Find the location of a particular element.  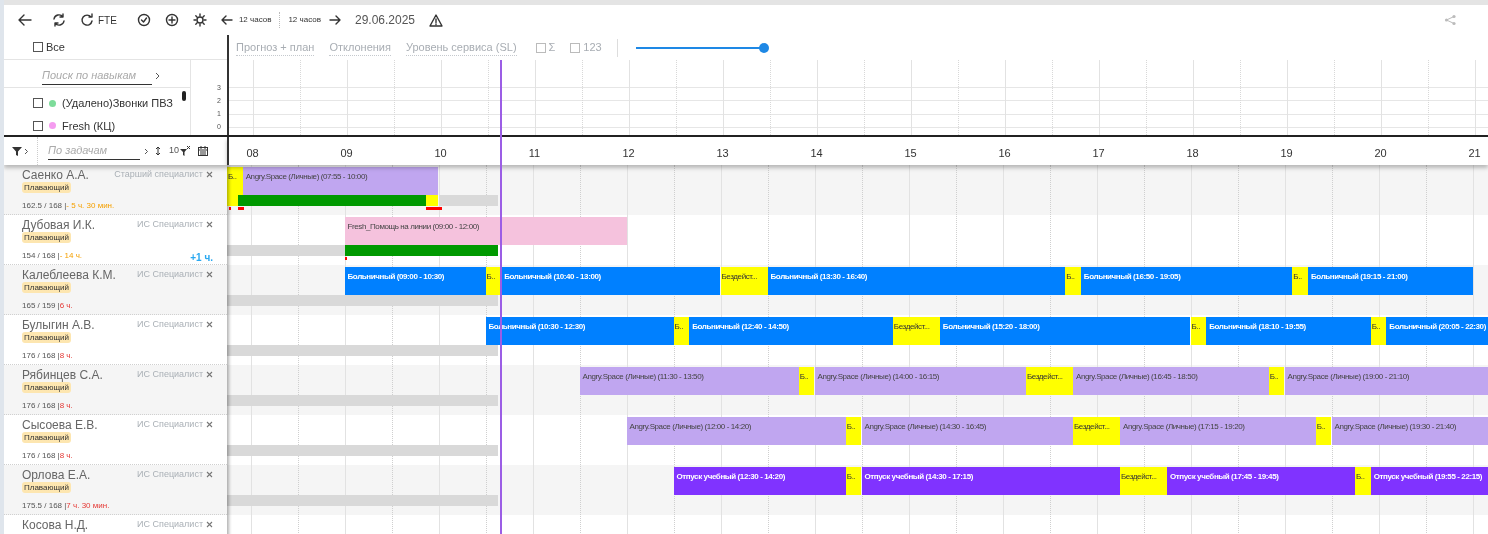

shift-bar: Больничный (19:15 - 21:00) is located at coordinates (1390, 281).